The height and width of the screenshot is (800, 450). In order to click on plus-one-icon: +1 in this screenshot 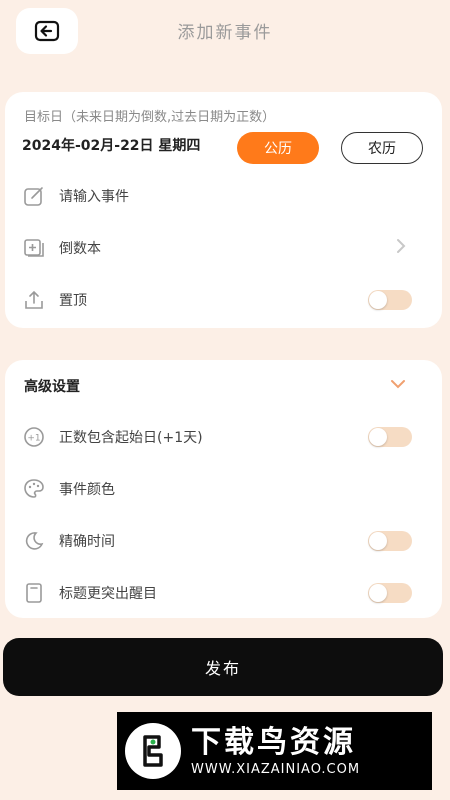, I will do `click(34, 437)`.